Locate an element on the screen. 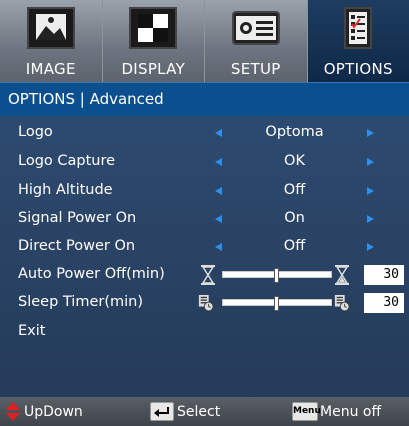 The image size is (409, 426). menu-item-logo-capture: Logo Capture OK is located at coordinates (204, 162).